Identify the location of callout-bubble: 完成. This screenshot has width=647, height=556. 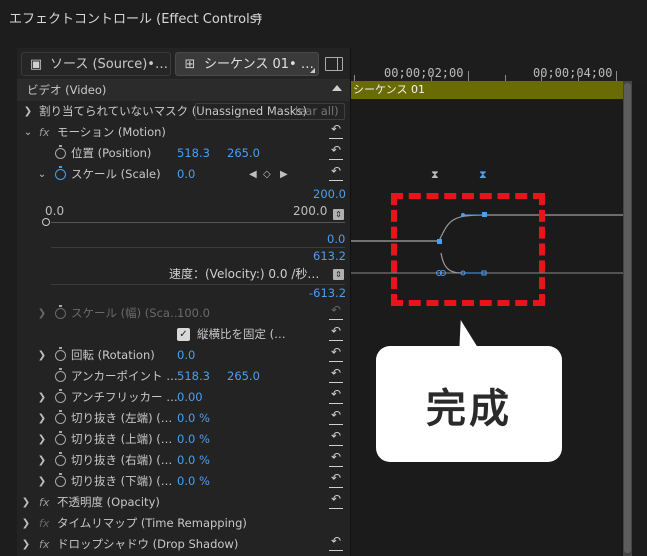
(469, 404).